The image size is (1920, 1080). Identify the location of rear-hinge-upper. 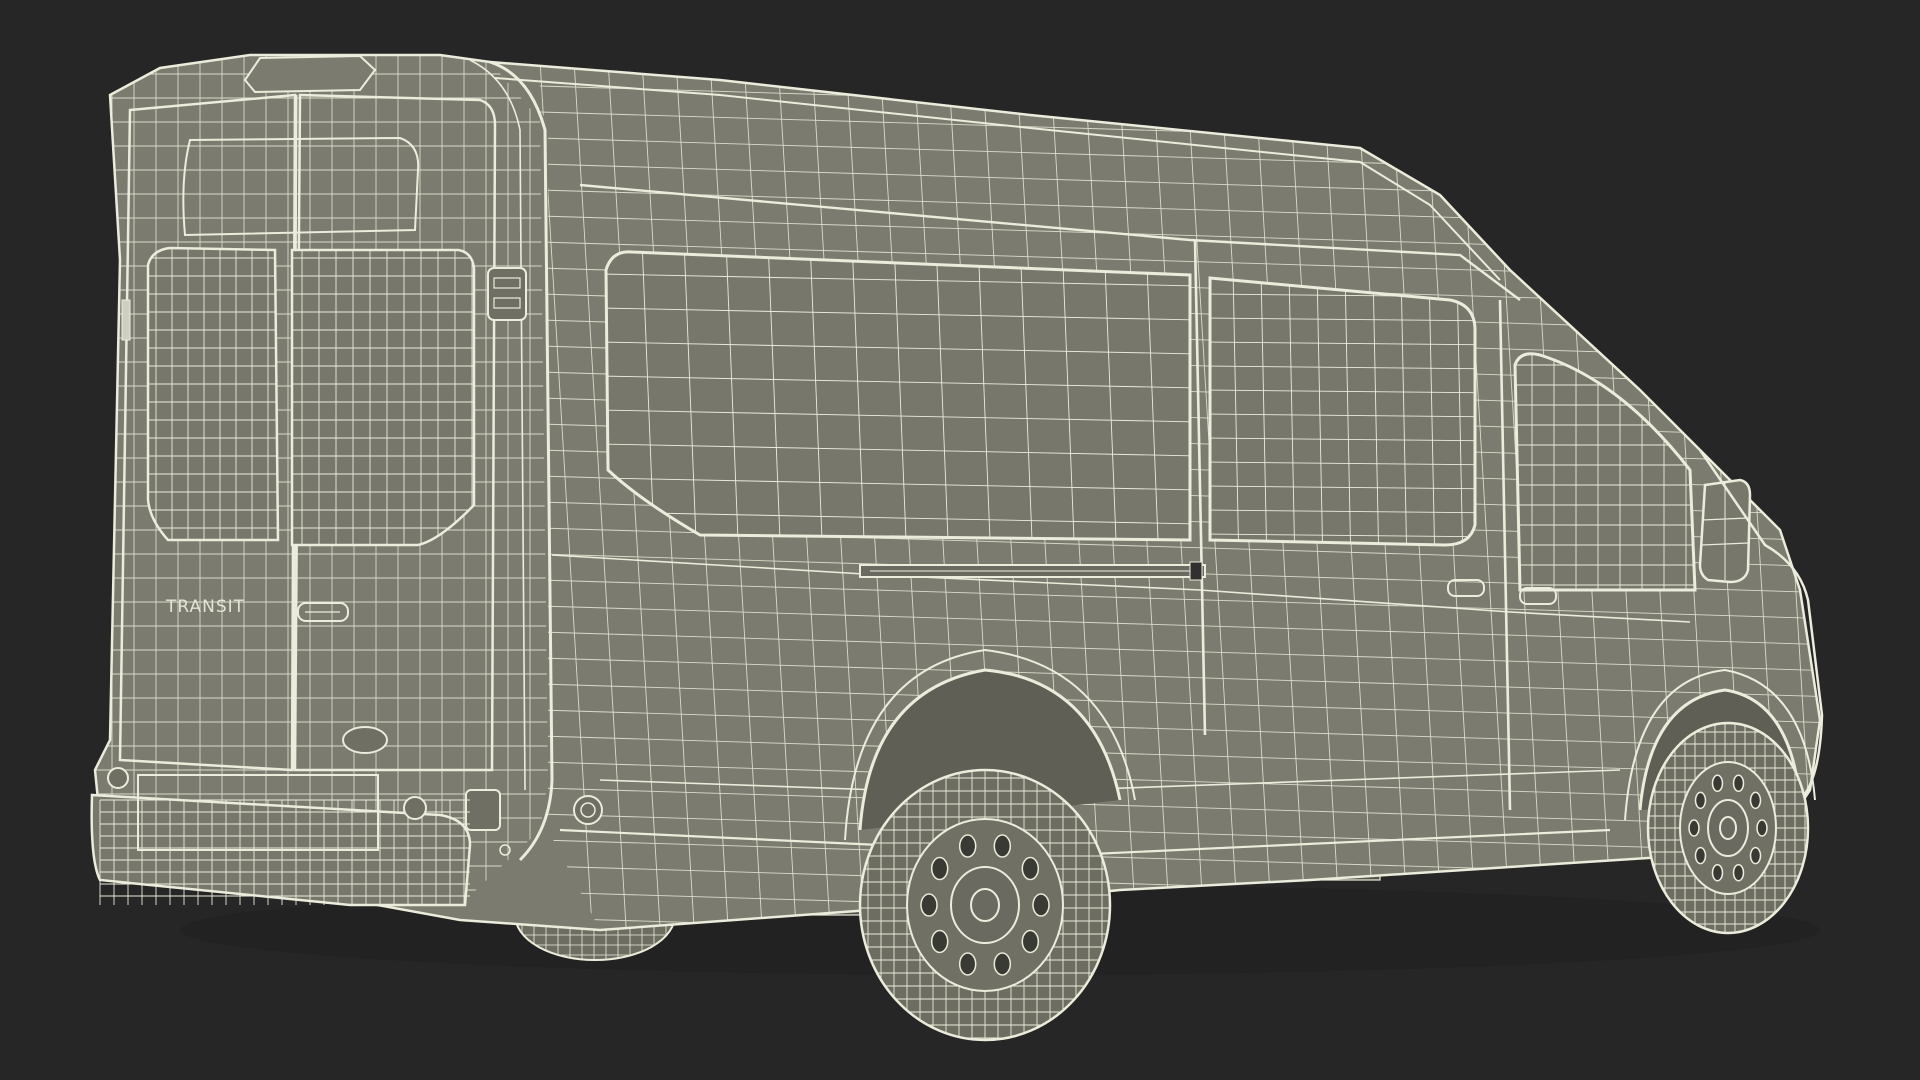
(507, 294).